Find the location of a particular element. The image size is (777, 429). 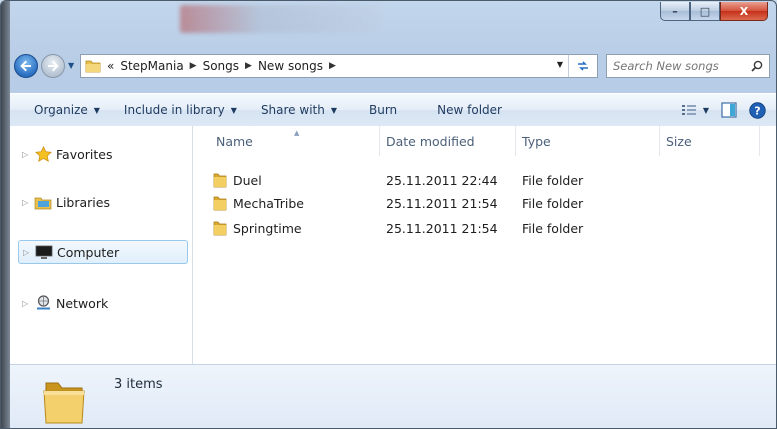

breadcrumb: « StepMania ▶ Songs ▶ New songs ▶ is located at coordinates (221, 66).